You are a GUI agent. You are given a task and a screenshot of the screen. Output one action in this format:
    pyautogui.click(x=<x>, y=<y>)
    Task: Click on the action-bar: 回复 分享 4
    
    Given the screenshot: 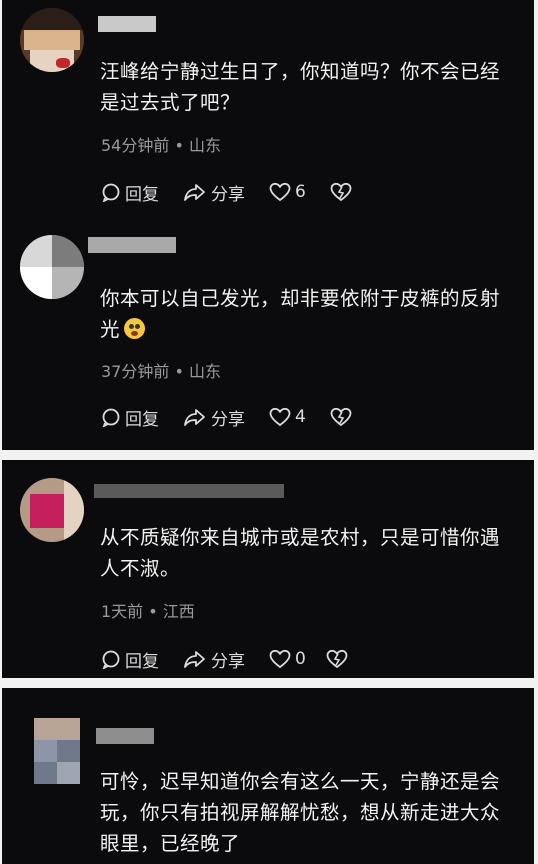 What is the action you would take?
    pyautogui.click(x=238, y=417)
    